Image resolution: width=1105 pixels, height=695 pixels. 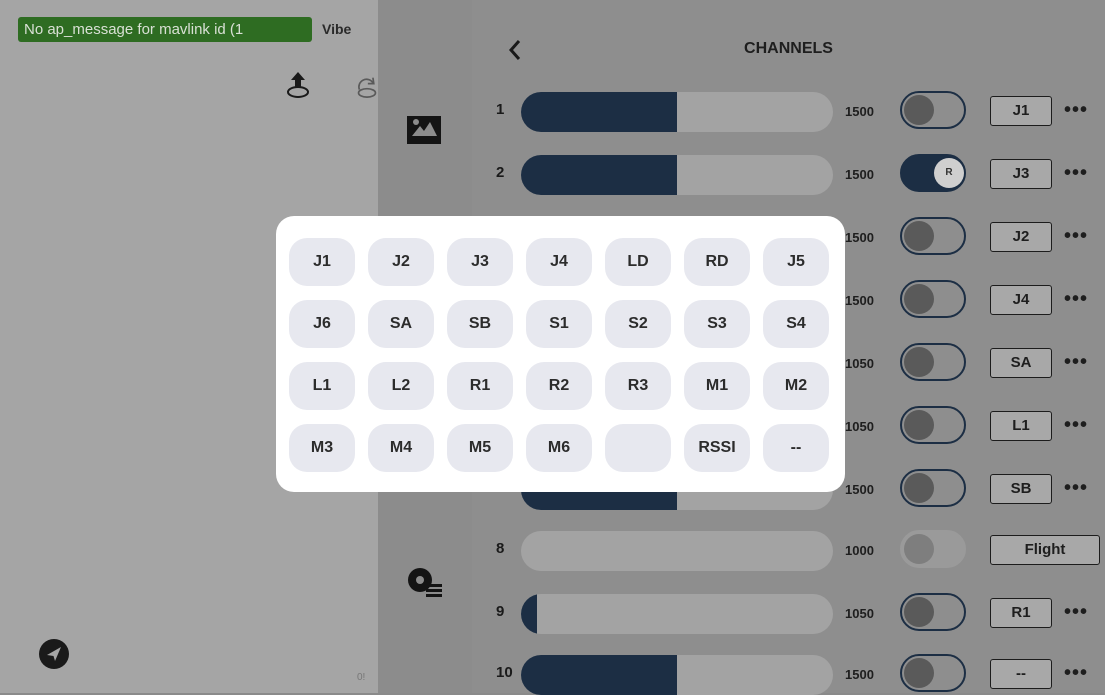 What do you see at coordinates (1045, 550) in the screenshot?
I see `channel-assign-button: Flight` at bounding box center [1045, 550].